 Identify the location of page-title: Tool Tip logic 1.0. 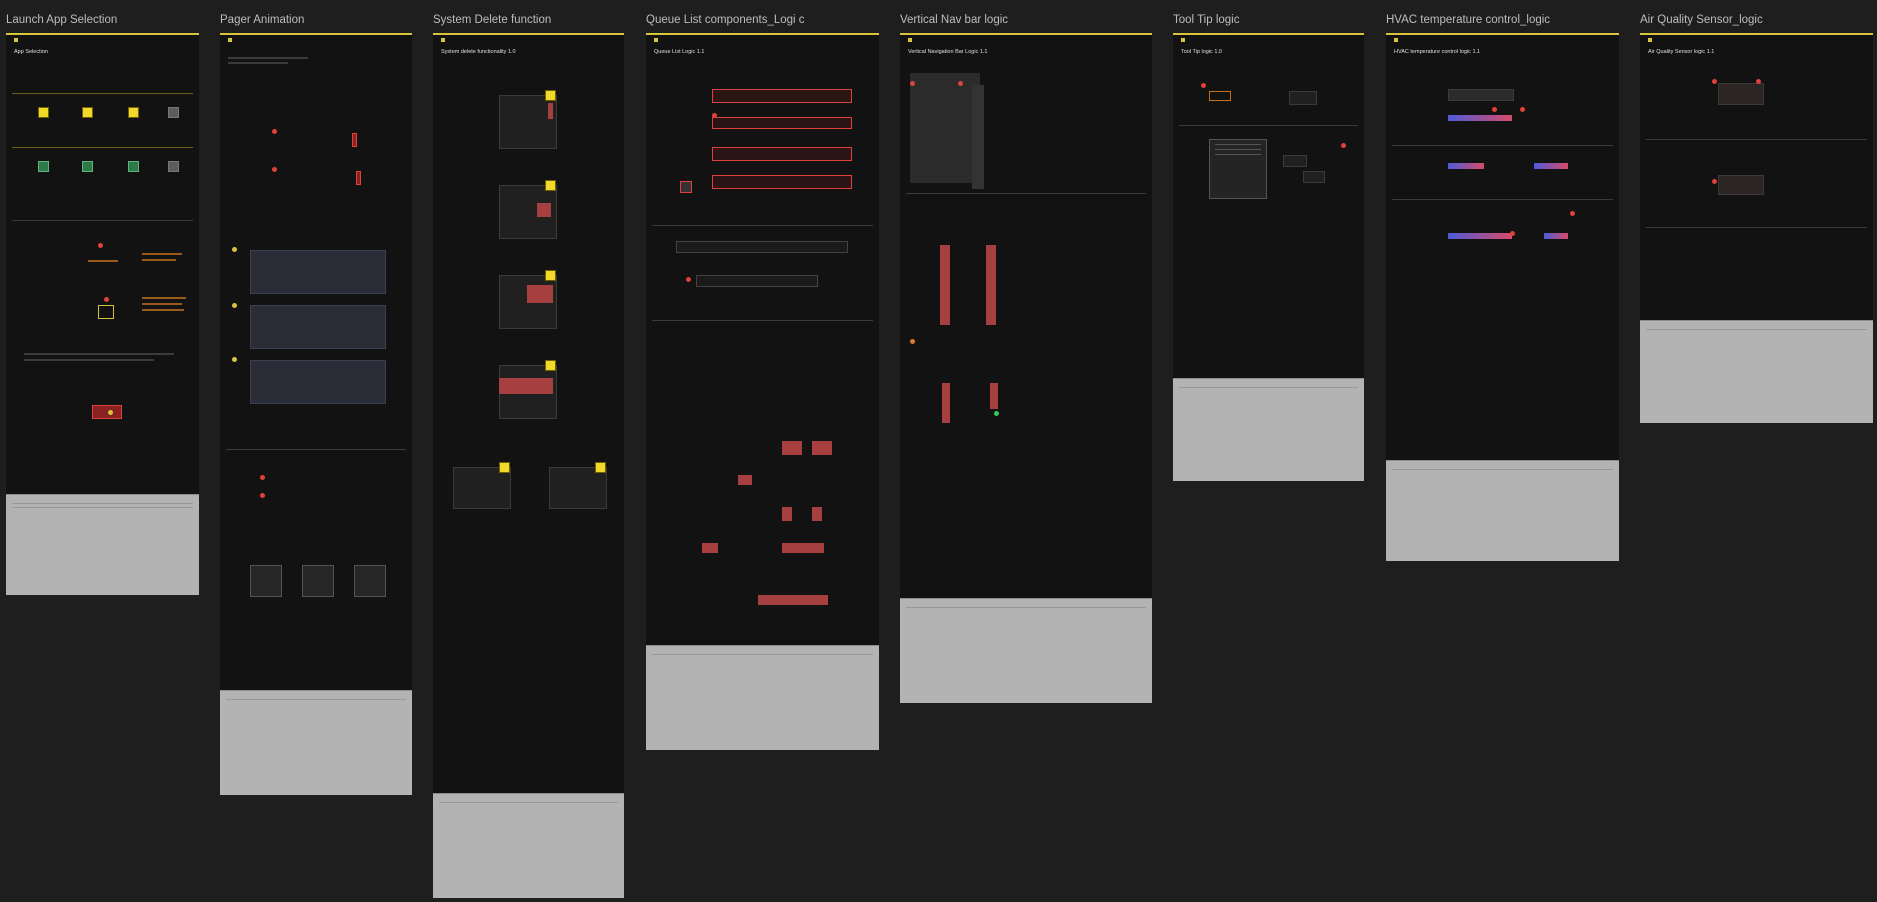
(1201, 52).